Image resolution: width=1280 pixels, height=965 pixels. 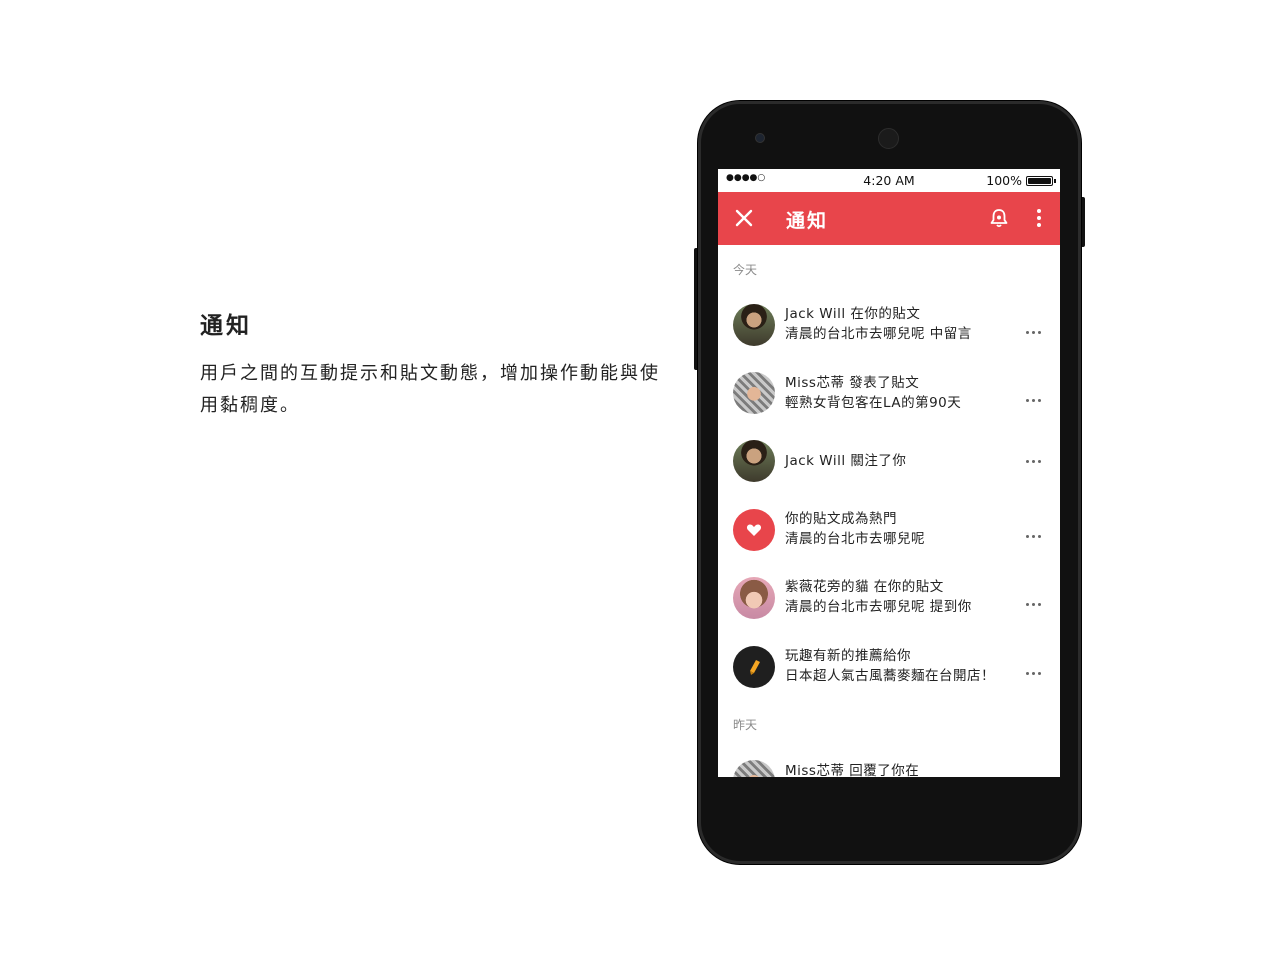 I want to click on notification-text: 你的貼文成為熱門 清晨的台北市去哪兒呢, so click(x=902, y=529).